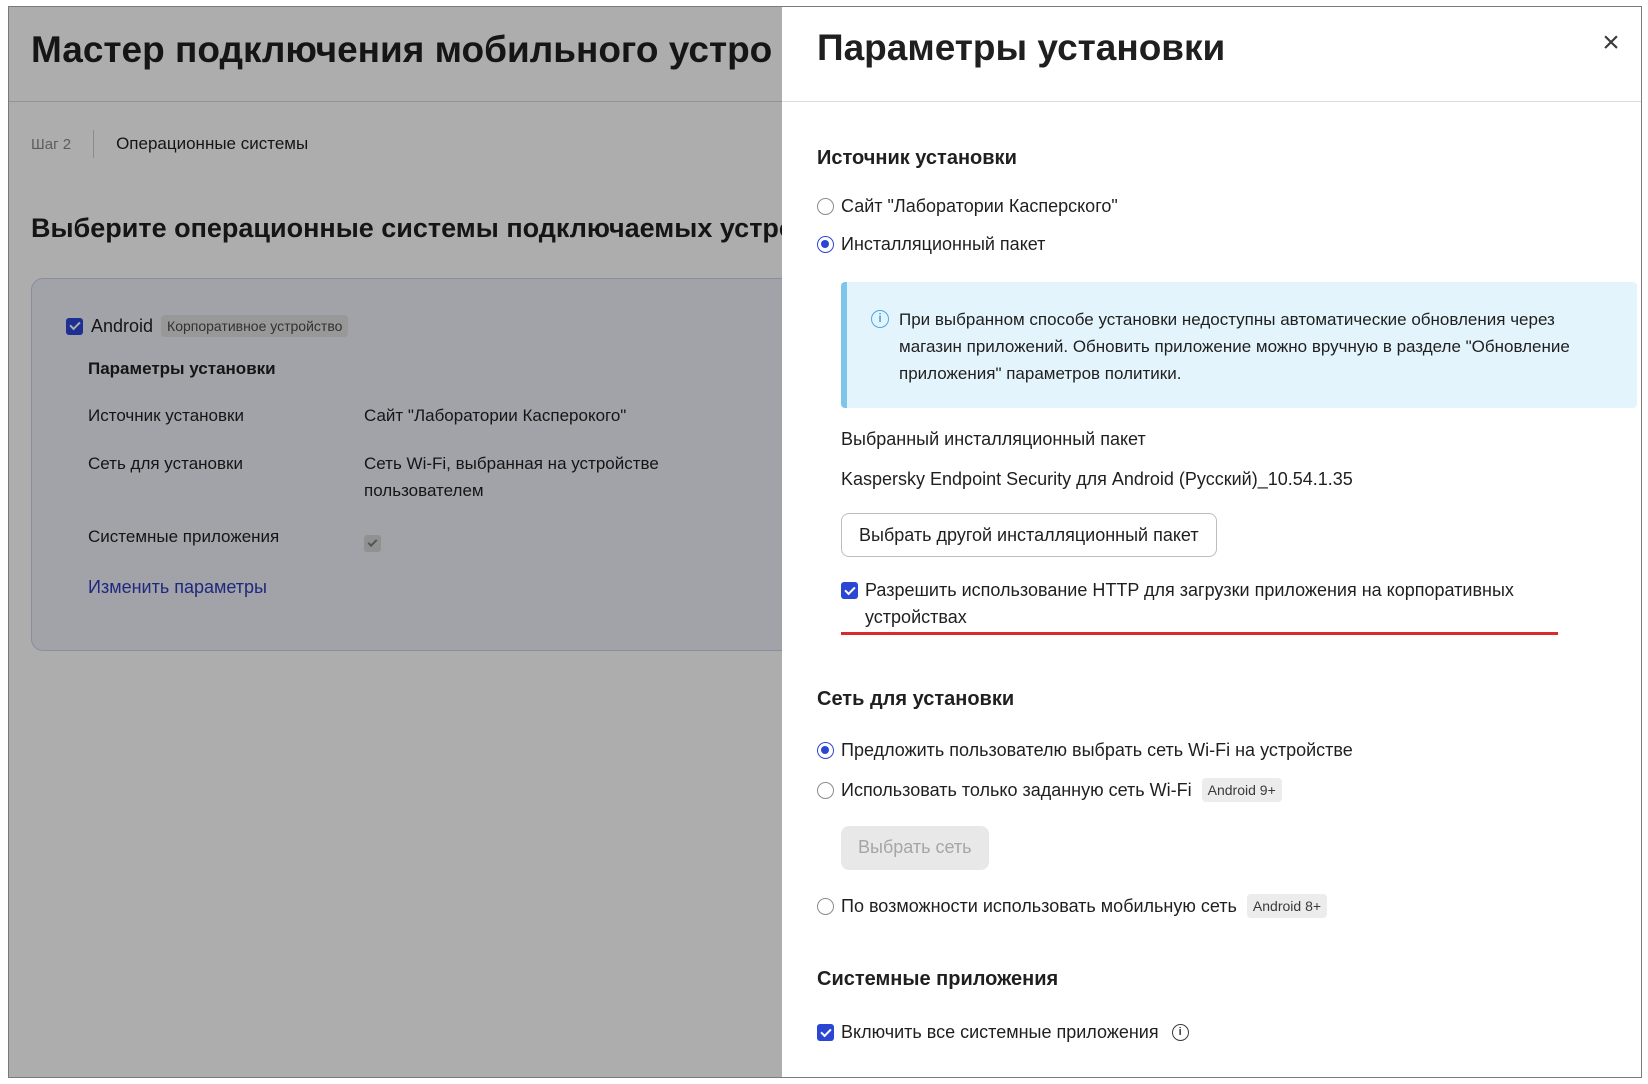 This screenshot has width=1648, height=1084. What do you see at coordinates (1029, 535) in the screenshot?
I see `choose-other-package-button: Выбрать другой инсталляционный пакет` at bounding box center [1029, 535].